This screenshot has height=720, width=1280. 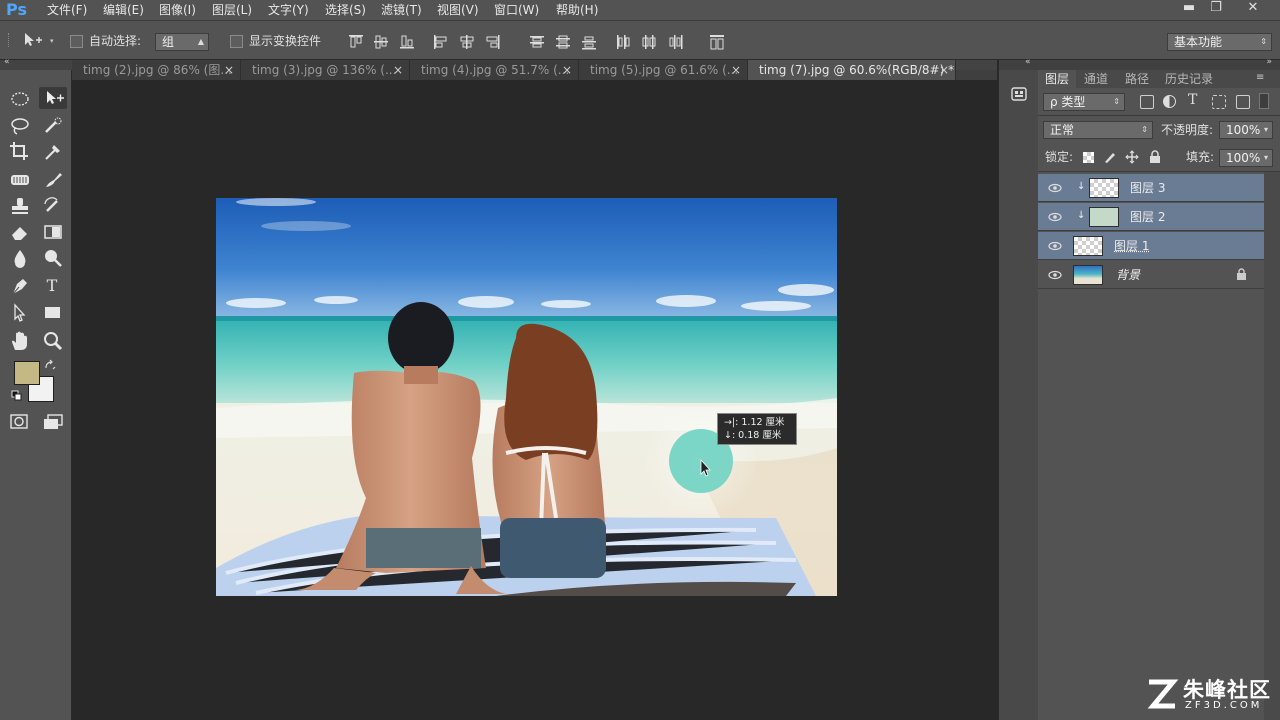 I want to click on workspace-dropdown: 基本功能 ⇕, so click(x=1219, y=42).